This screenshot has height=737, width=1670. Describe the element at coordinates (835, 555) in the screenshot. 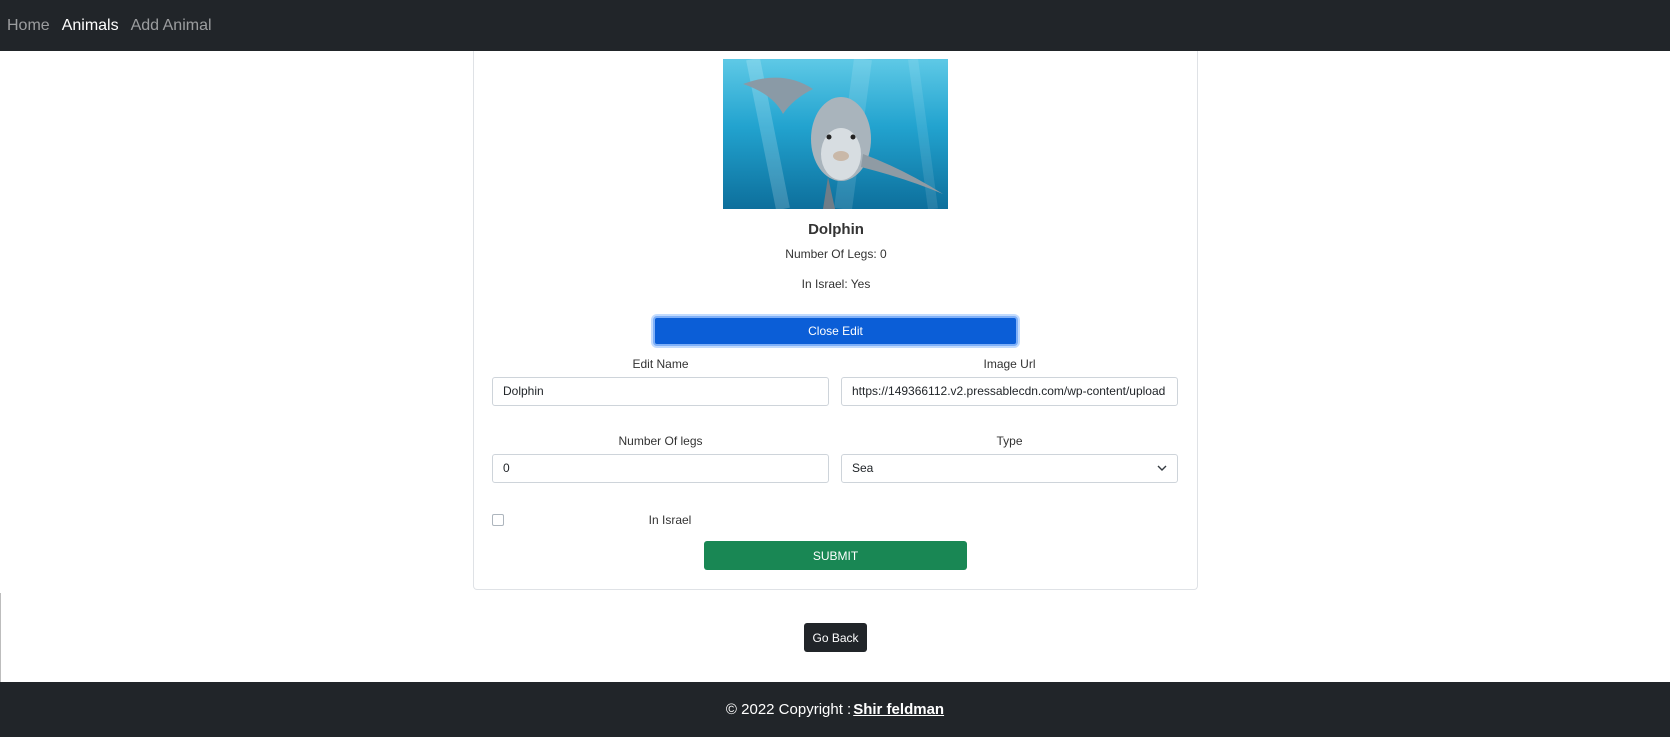

I see `submit-button: SUBMIT` at that location.